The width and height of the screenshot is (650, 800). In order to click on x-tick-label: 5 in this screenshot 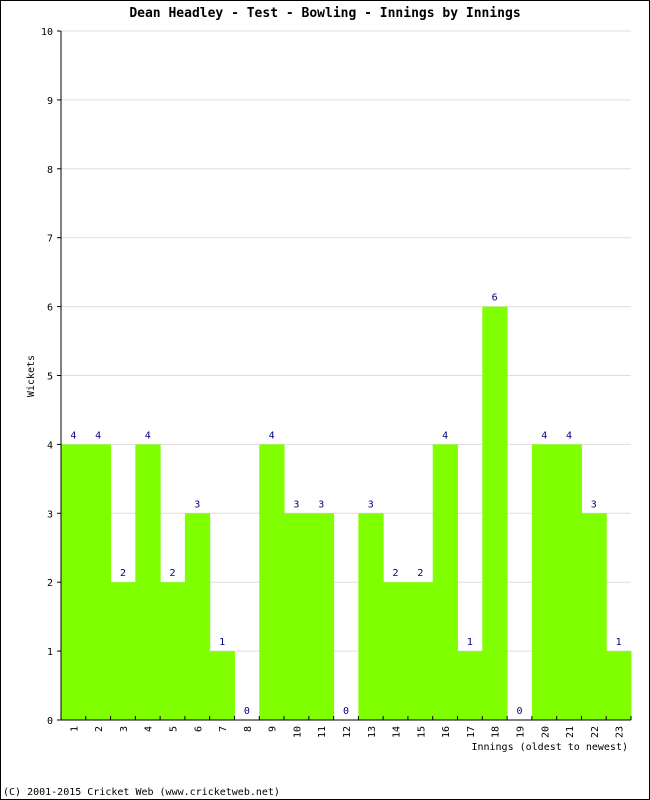, I will do `click(174, 729)`.